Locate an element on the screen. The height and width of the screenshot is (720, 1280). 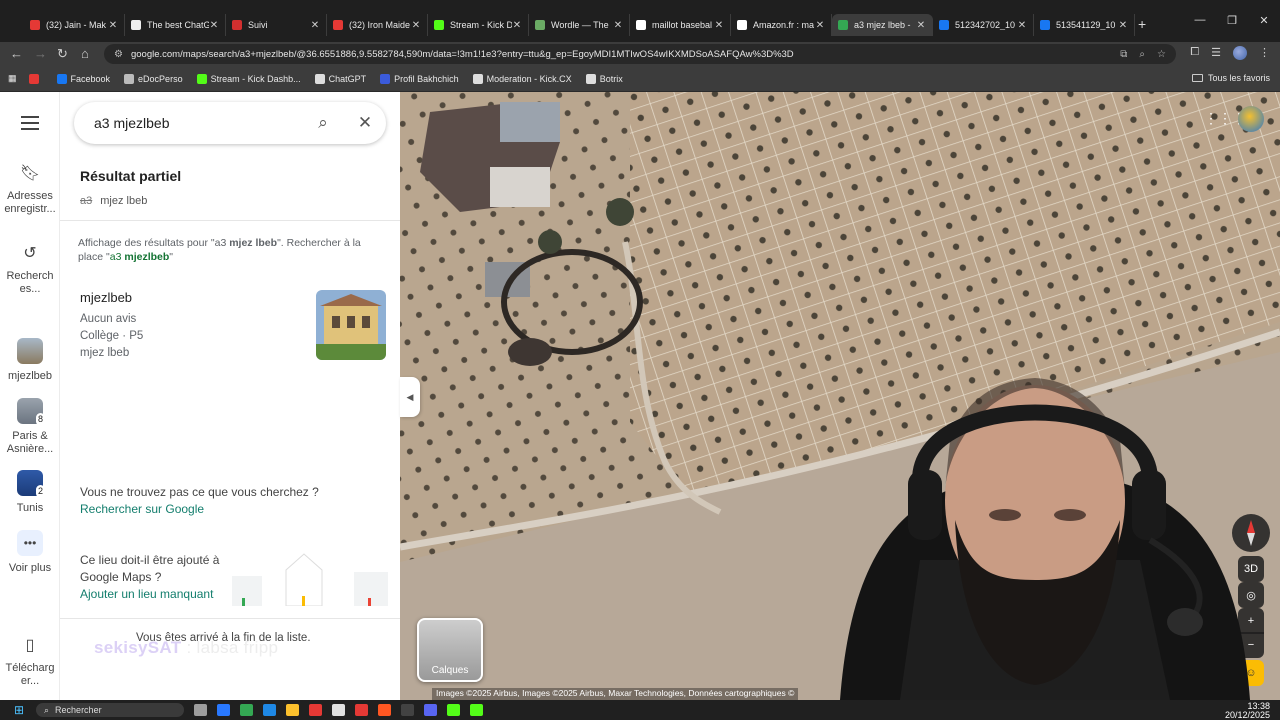
minimize-icon: — is located at coordinates (1200, 20).